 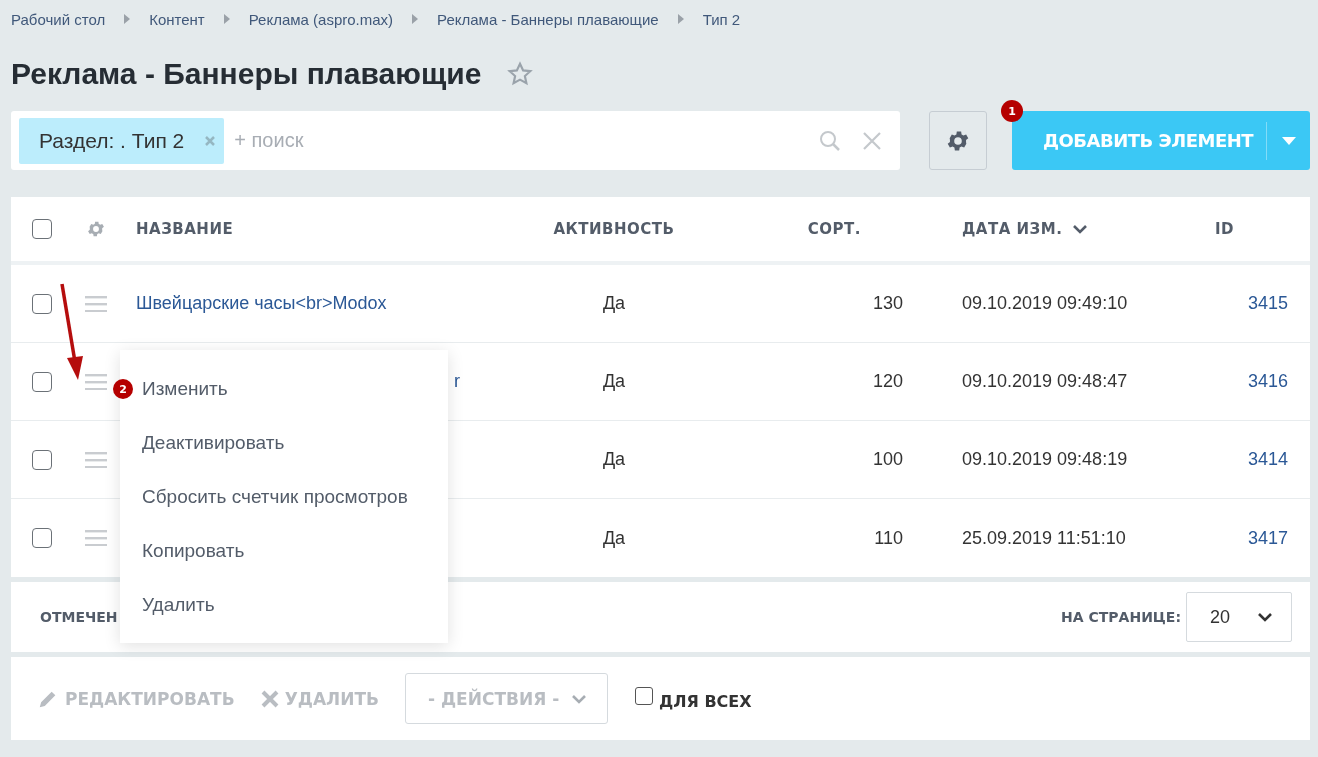 What do you see at coordinates (291, 605) in the screenshot?
I see `menu-item: Удалить` at bounding box center [291, 605].